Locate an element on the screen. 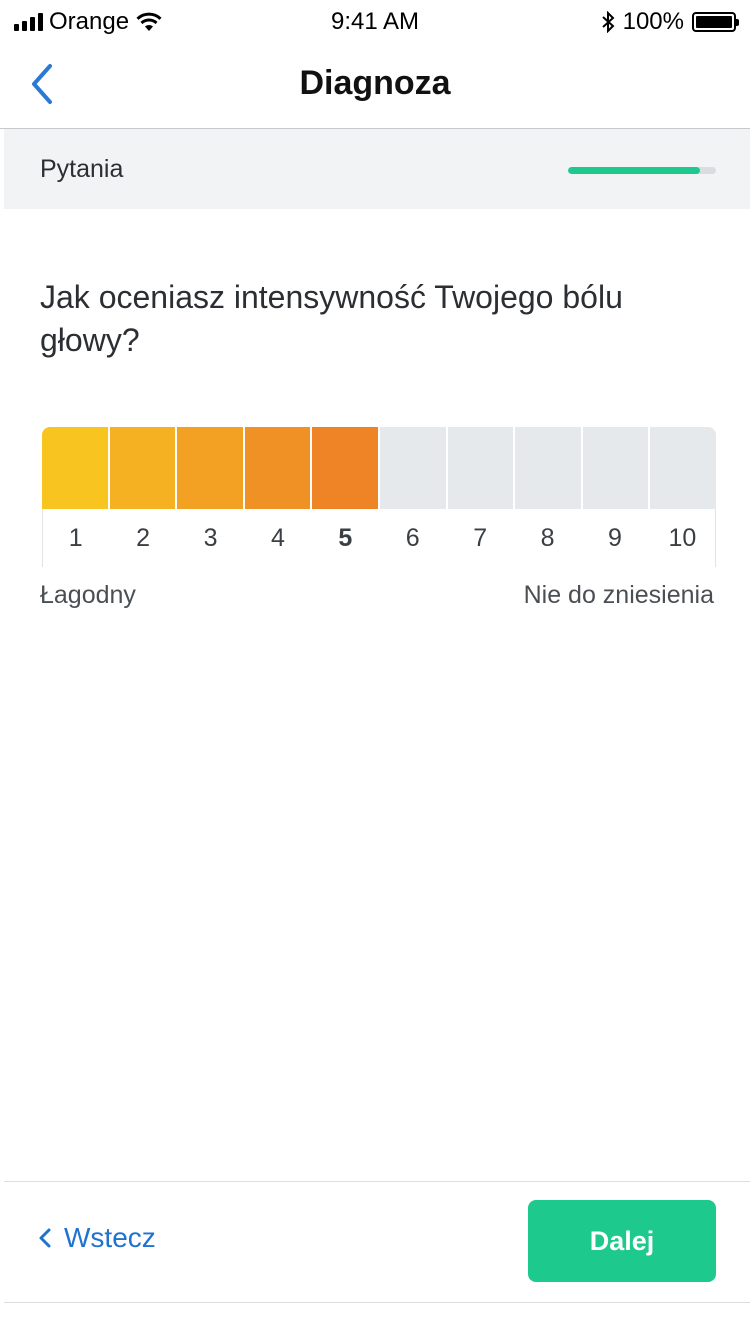  scale-number-1: 1 is located at coordinates (75, 538).